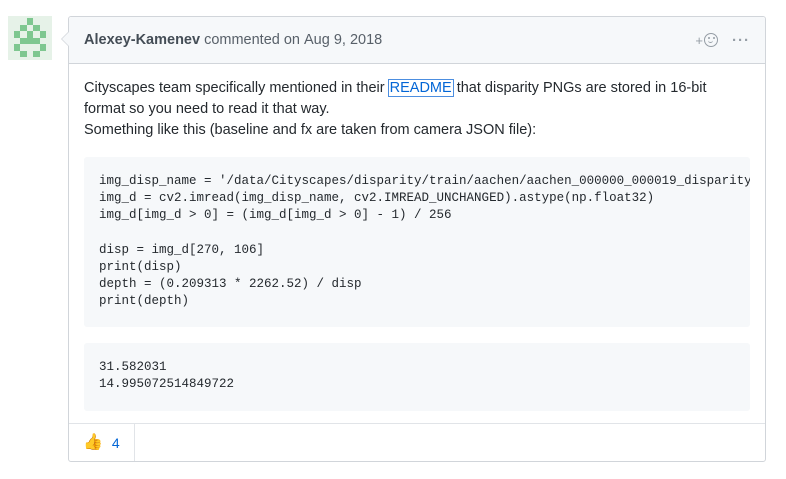 Image resolution: width=786 pixels, height=479 pixels. Describe the element at coordinates (65, 39) in the screenshot. I see `comment-caret-inner` at that location.